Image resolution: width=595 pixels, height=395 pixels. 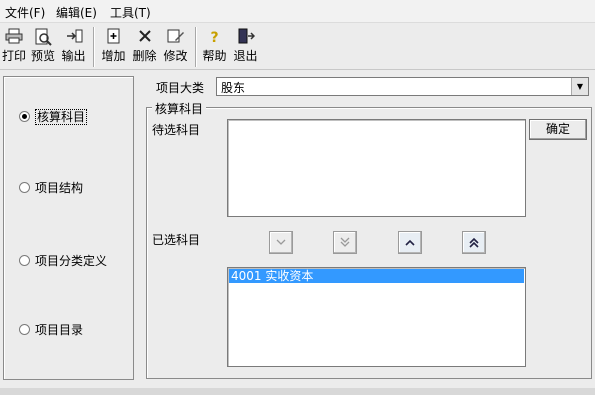 What do you see at coordinates (579, 86) in the screenshot?
I see `chevron-down-icon: ▼` at bounding box center [579, 86].